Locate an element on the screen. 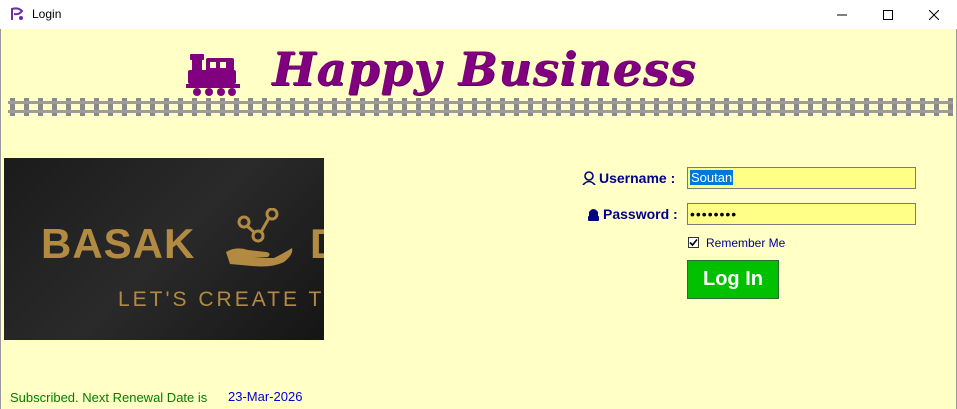 This screenshot has height=409, width=957. password-label-group: Password : is located at coordinates (632, 214).